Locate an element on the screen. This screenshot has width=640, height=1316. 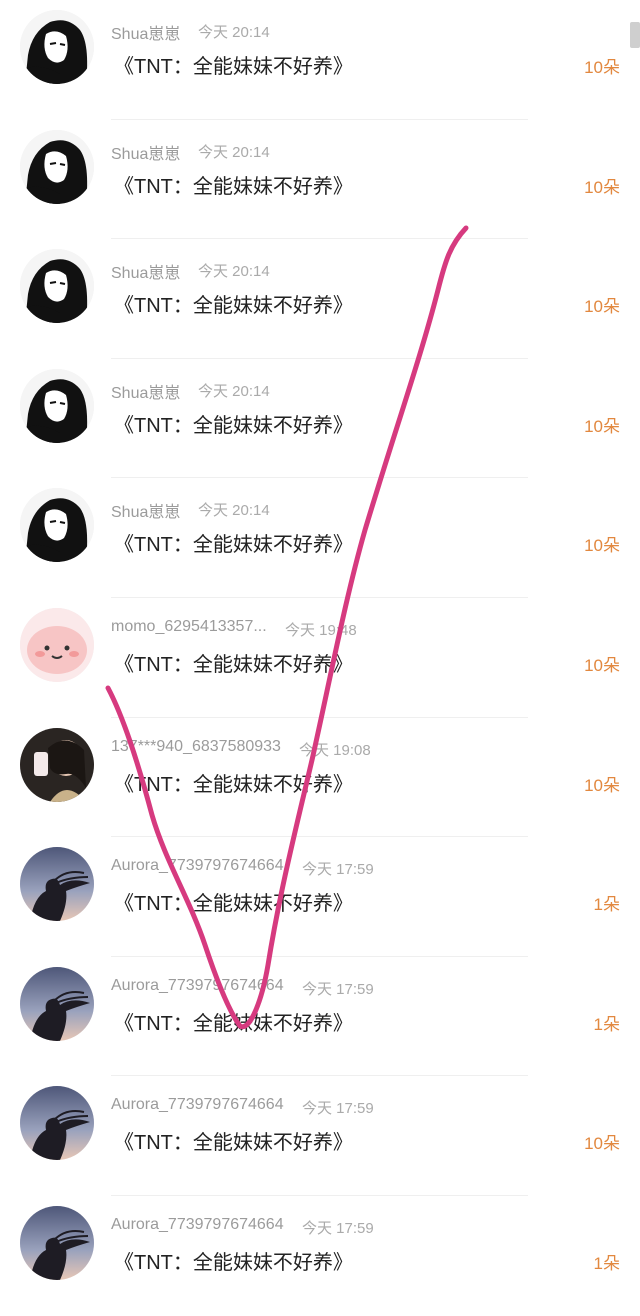
timestamp: 今天 19:48 is located at coordinates (321, 630).